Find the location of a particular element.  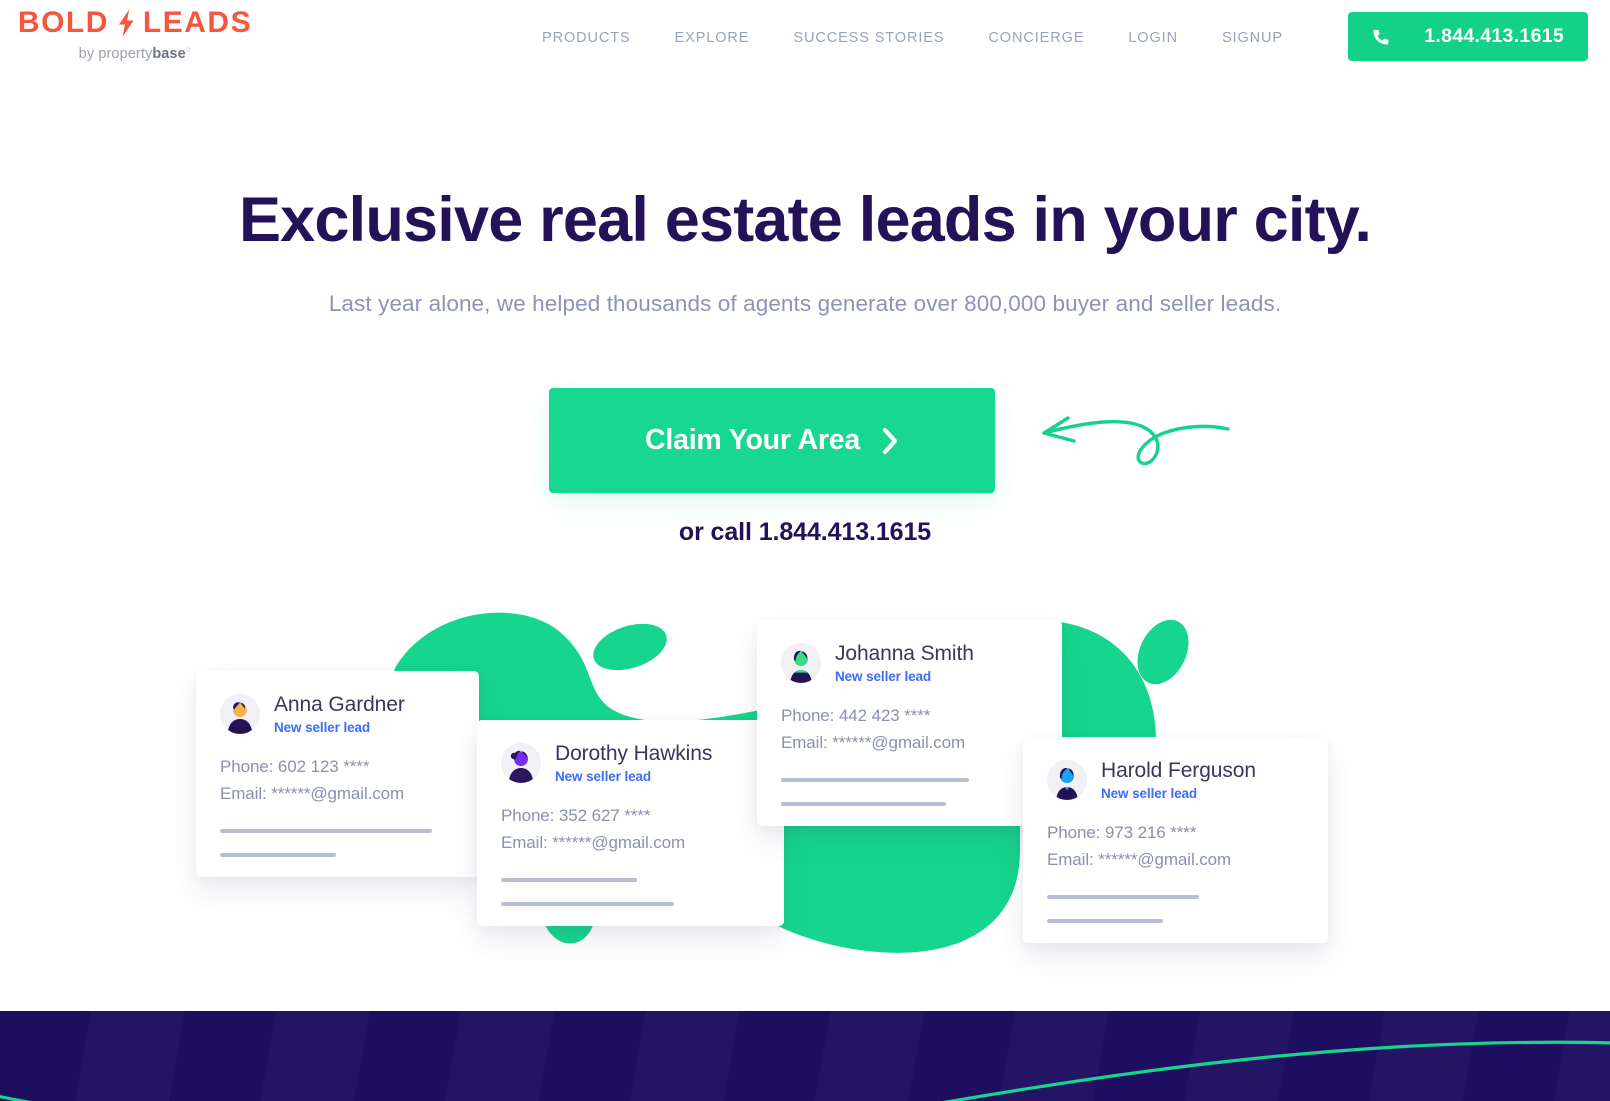

footer-stripes is located at coordinates (805, 1056).